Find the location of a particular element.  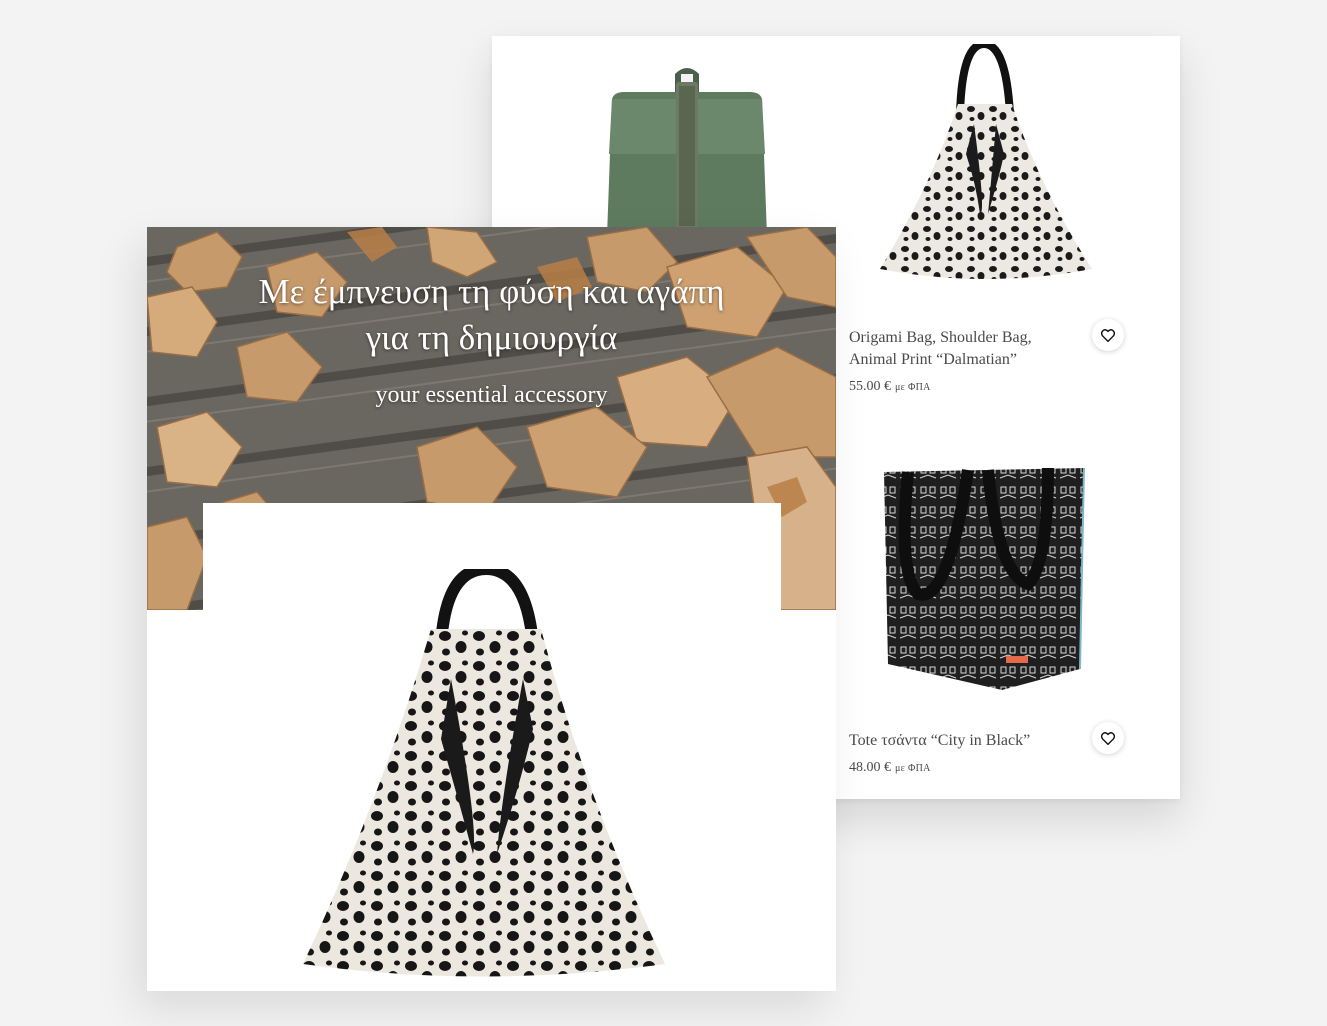

product-price: 48.00 € με ΦΠΑ is located at coordinates (890, 768).